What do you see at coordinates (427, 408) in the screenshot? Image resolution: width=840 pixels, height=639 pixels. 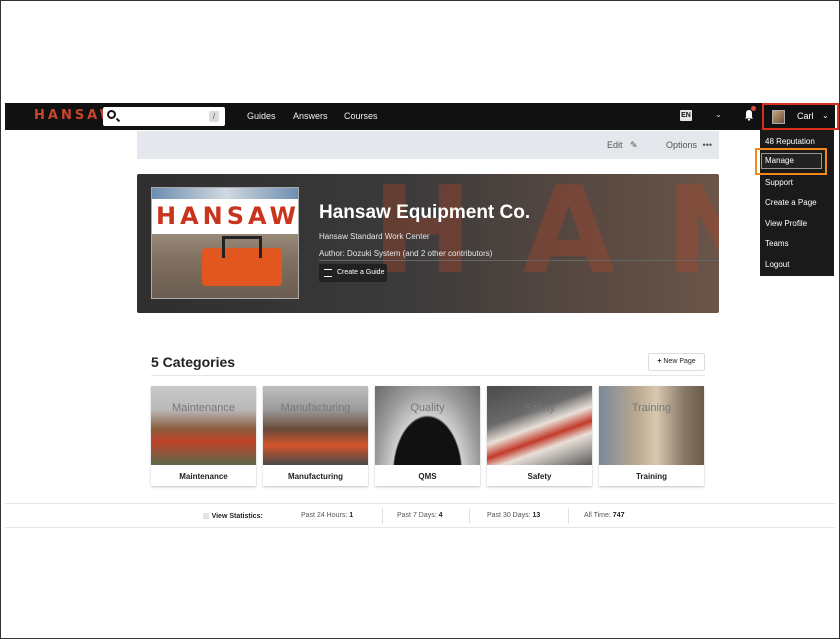 I see `category-image-label: Quality` at bounding box center [427, 408].